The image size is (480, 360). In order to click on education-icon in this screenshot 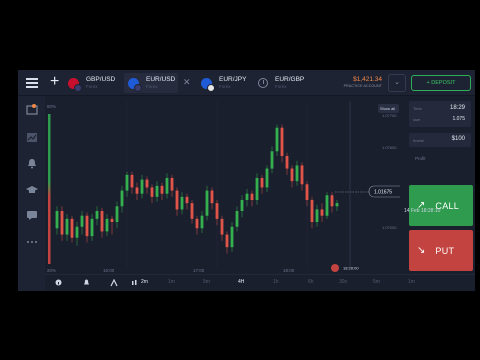, I will do `click(32, 189)`.